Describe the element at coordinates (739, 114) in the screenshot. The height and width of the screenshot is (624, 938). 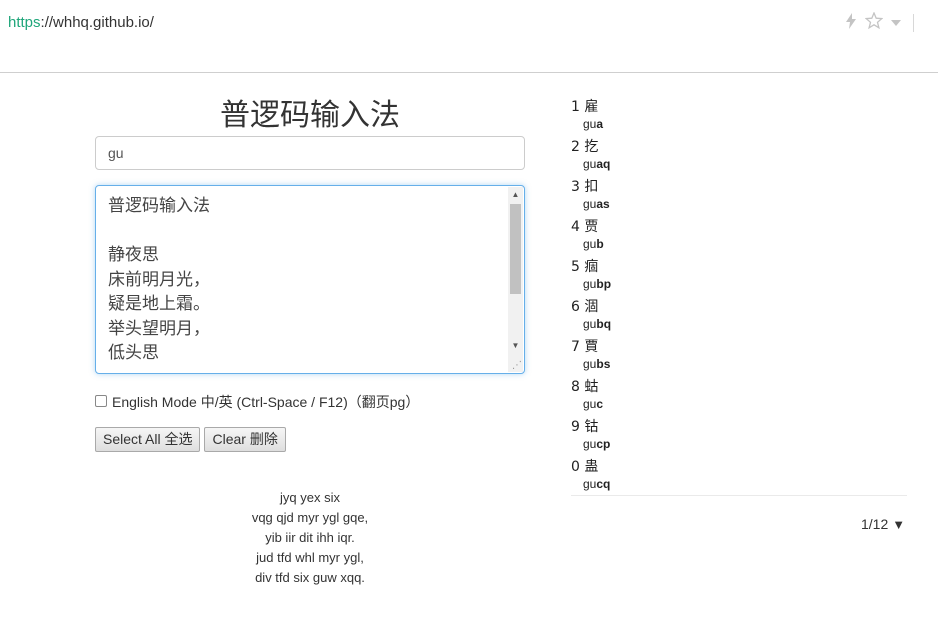
I see `candidate-item: 1 雇 gua` at that location.